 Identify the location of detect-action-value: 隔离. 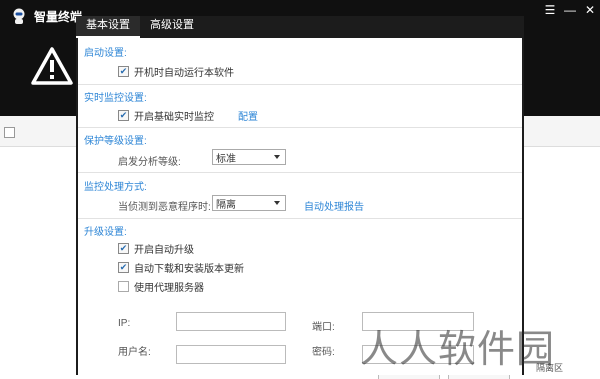
(226, 205).